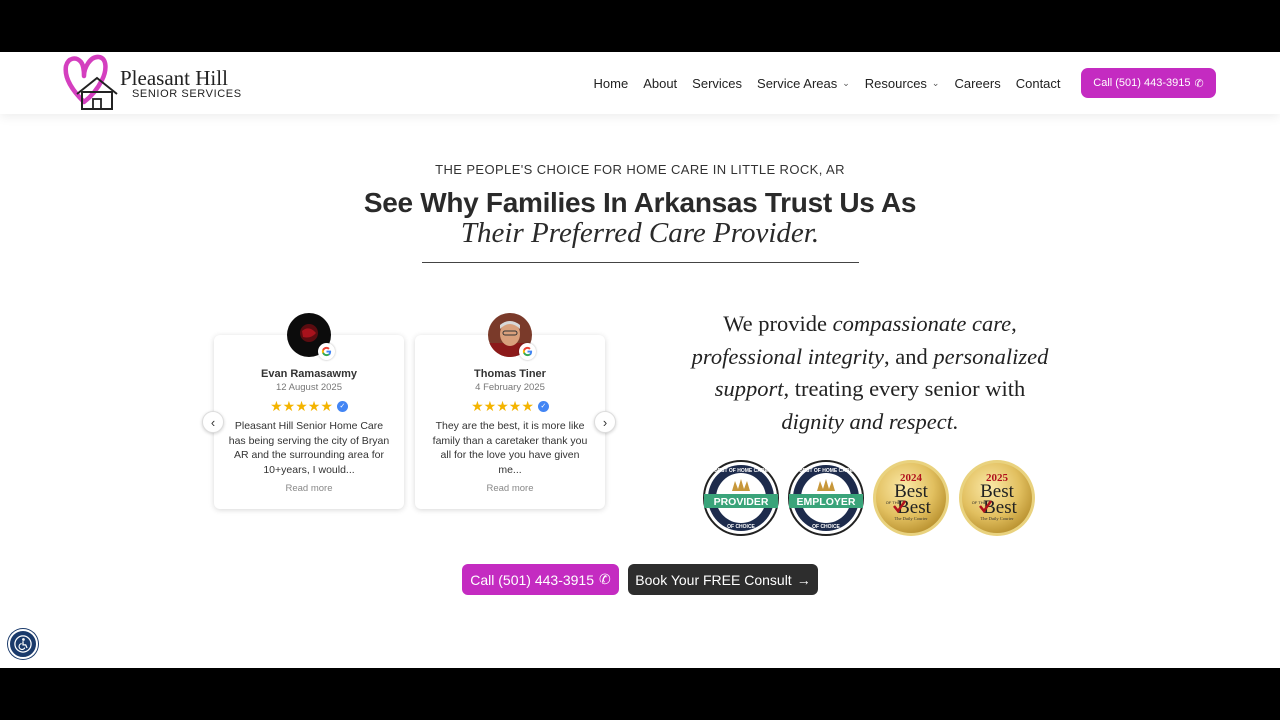 Image resolution: width=1280 pixels, height=720 pixels. I want to click on chevron-right-icon: ›, so click(605, 422).